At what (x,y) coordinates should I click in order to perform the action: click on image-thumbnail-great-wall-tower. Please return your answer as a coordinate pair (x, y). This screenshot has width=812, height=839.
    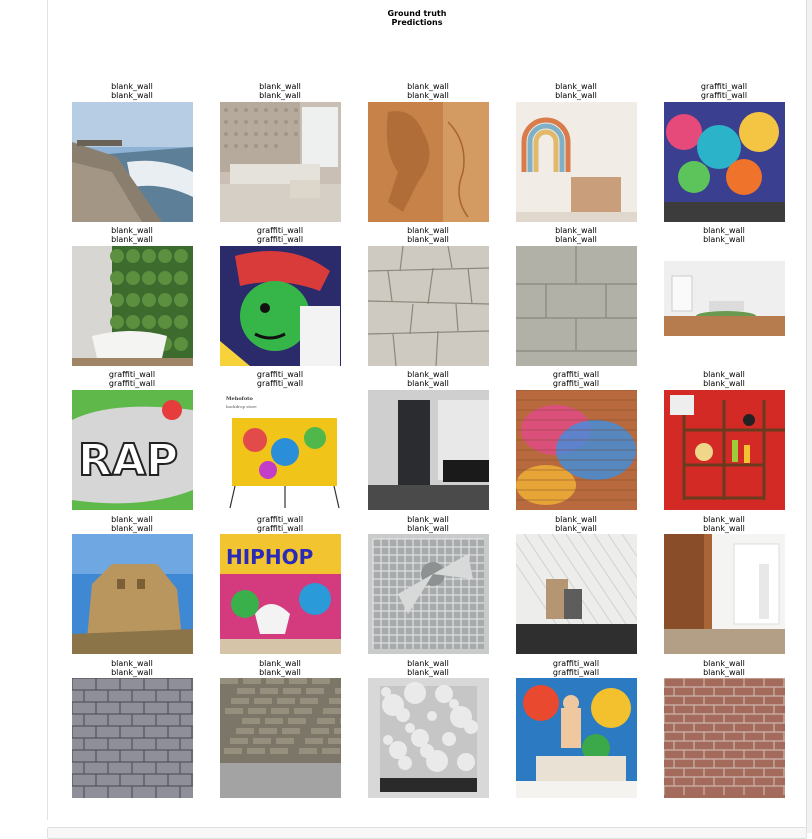
    Looking at the image, I should click on (132, 594).